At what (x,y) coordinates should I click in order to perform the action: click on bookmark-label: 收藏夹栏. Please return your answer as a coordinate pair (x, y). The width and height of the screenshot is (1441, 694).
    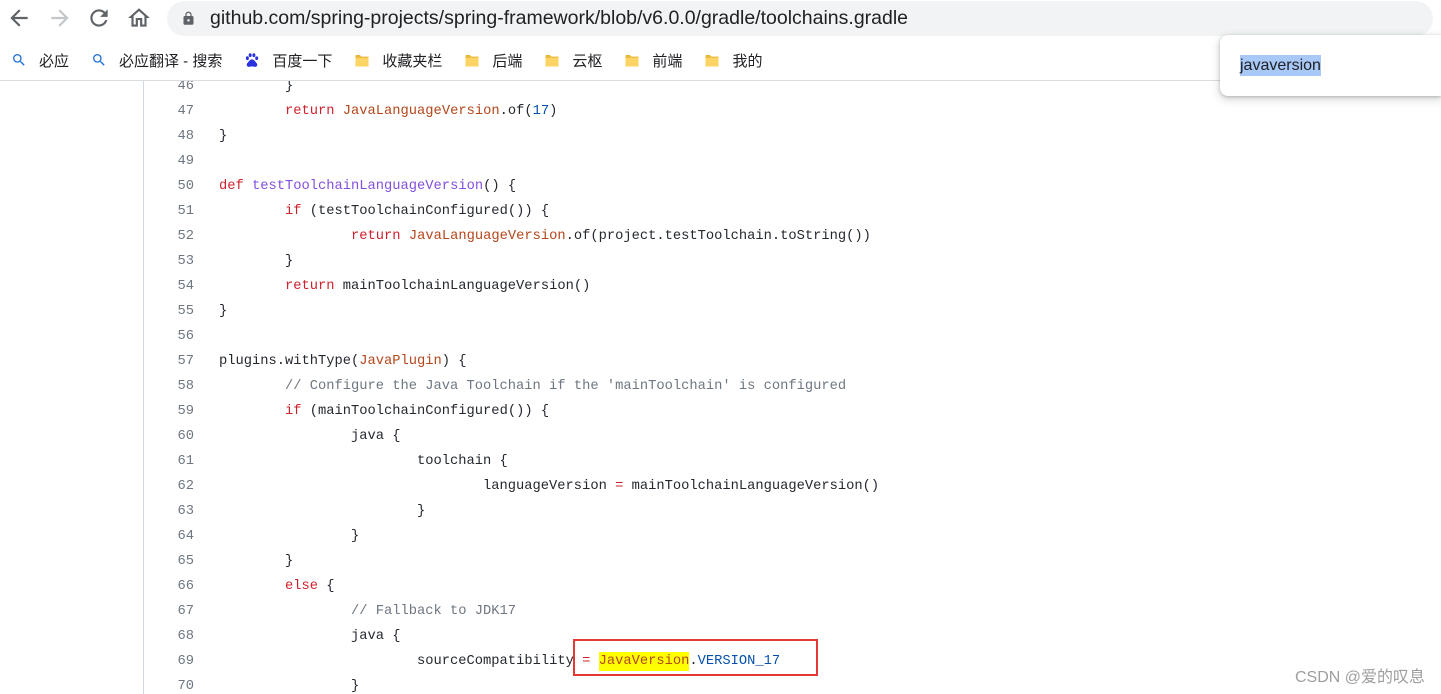
    Looking at the image, I should click on (412, 61).